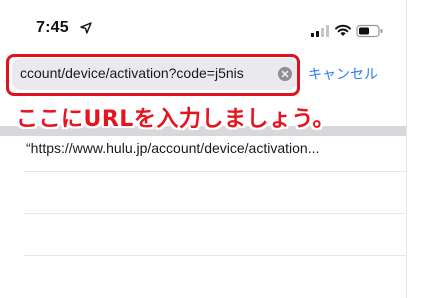  What do you see at coordinates (343, 30) in the screenshot?
I see `wifi-icon` at bounding box center [343, 30].